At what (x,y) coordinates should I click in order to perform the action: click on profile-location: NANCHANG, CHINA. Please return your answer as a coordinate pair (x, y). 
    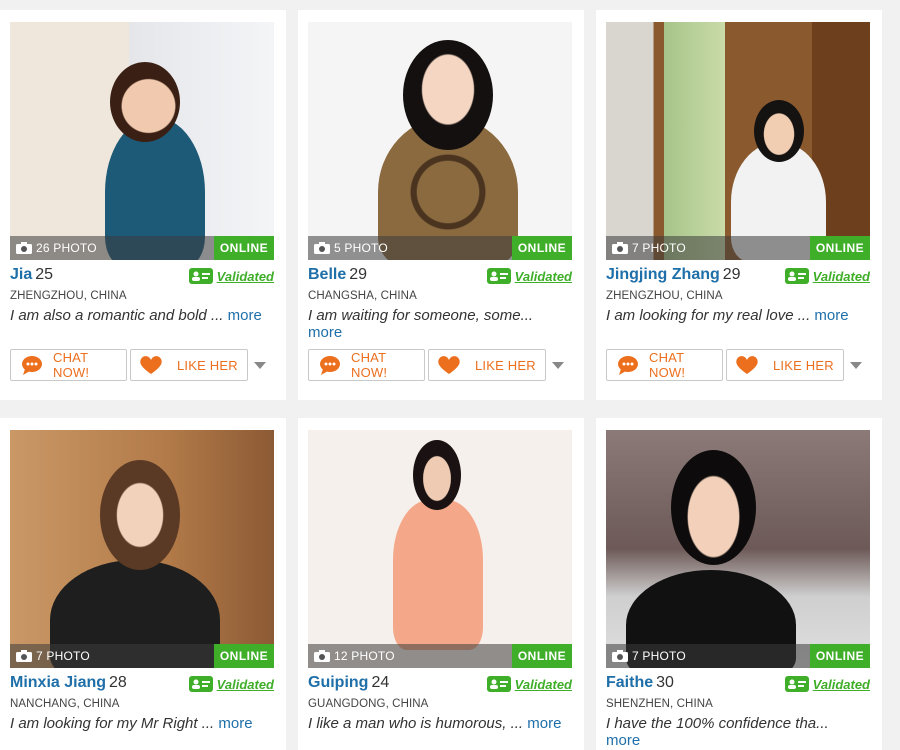
    Looking at the image, I should click on (65, 704).